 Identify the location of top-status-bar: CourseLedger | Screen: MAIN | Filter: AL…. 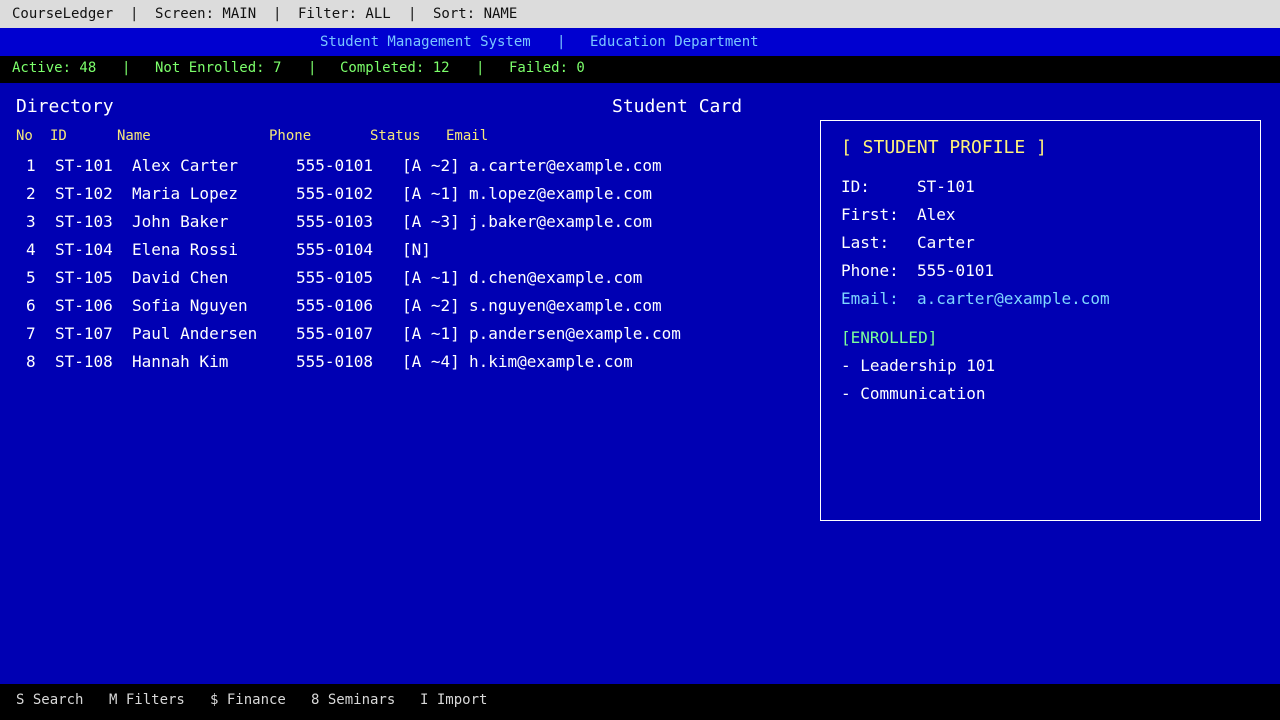
(640, 14).